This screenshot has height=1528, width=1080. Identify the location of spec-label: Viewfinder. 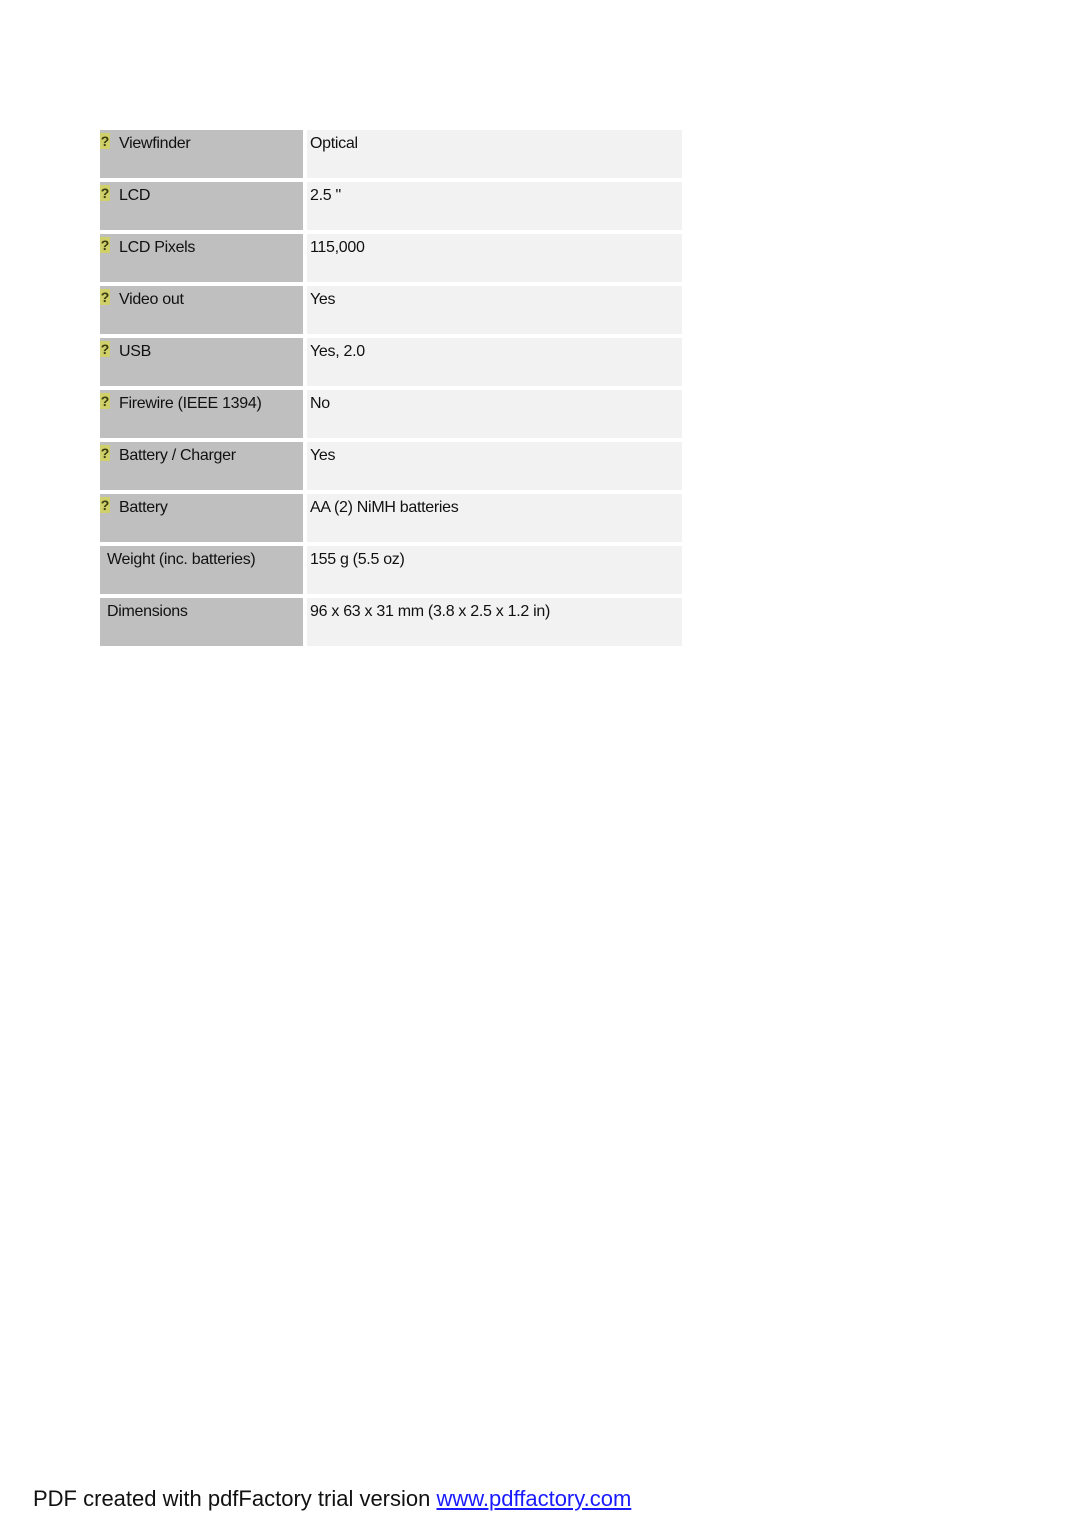
(155, 143).